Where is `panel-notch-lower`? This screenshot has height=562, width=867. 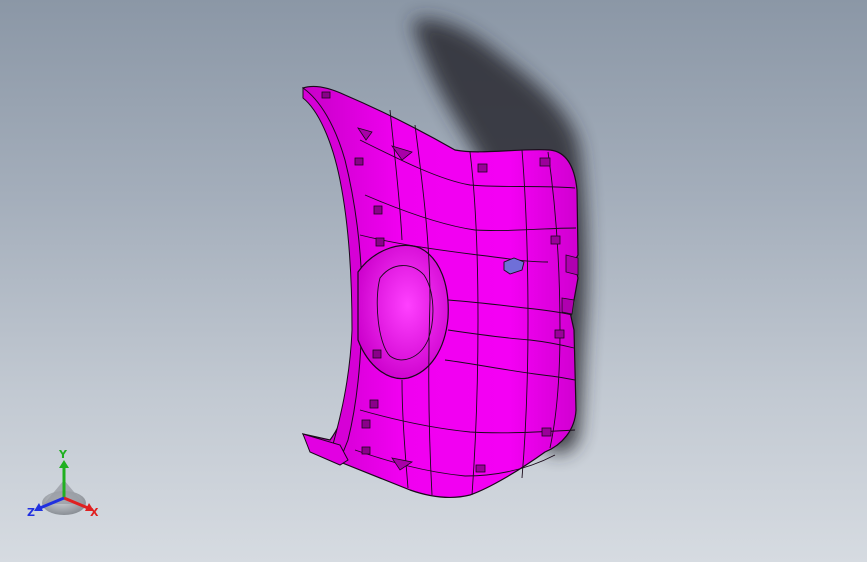
panel-notch-lower is located at coordinates (568, 306).